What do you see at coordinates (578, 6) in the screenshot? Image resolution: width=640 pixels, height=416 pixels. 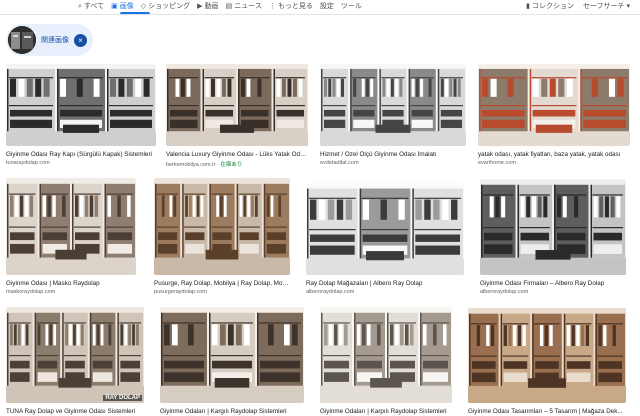 I see `nav-right: ▮ コレクション セーフサーチ ▾` at bounding box center [578, 6].